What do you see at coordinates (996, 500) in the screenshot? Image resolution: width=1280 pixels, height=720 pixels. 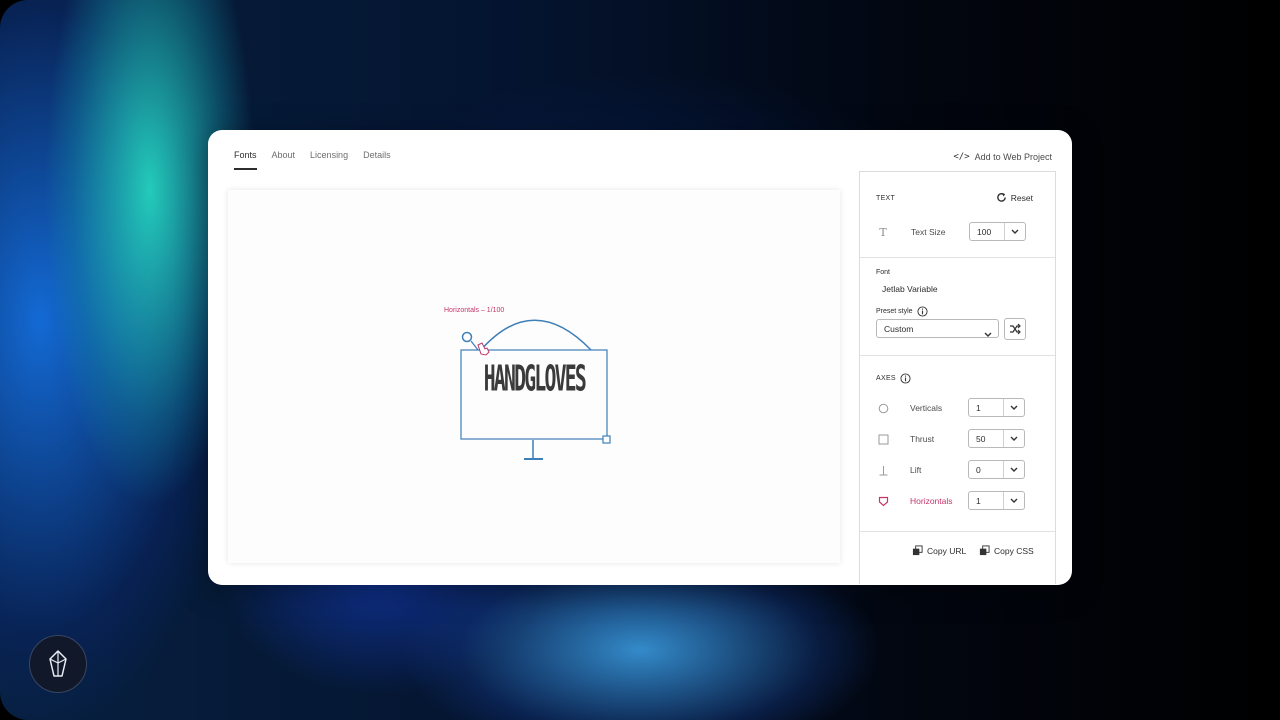 I see `horizontals-select: 1` at bounding box center [996, 500].